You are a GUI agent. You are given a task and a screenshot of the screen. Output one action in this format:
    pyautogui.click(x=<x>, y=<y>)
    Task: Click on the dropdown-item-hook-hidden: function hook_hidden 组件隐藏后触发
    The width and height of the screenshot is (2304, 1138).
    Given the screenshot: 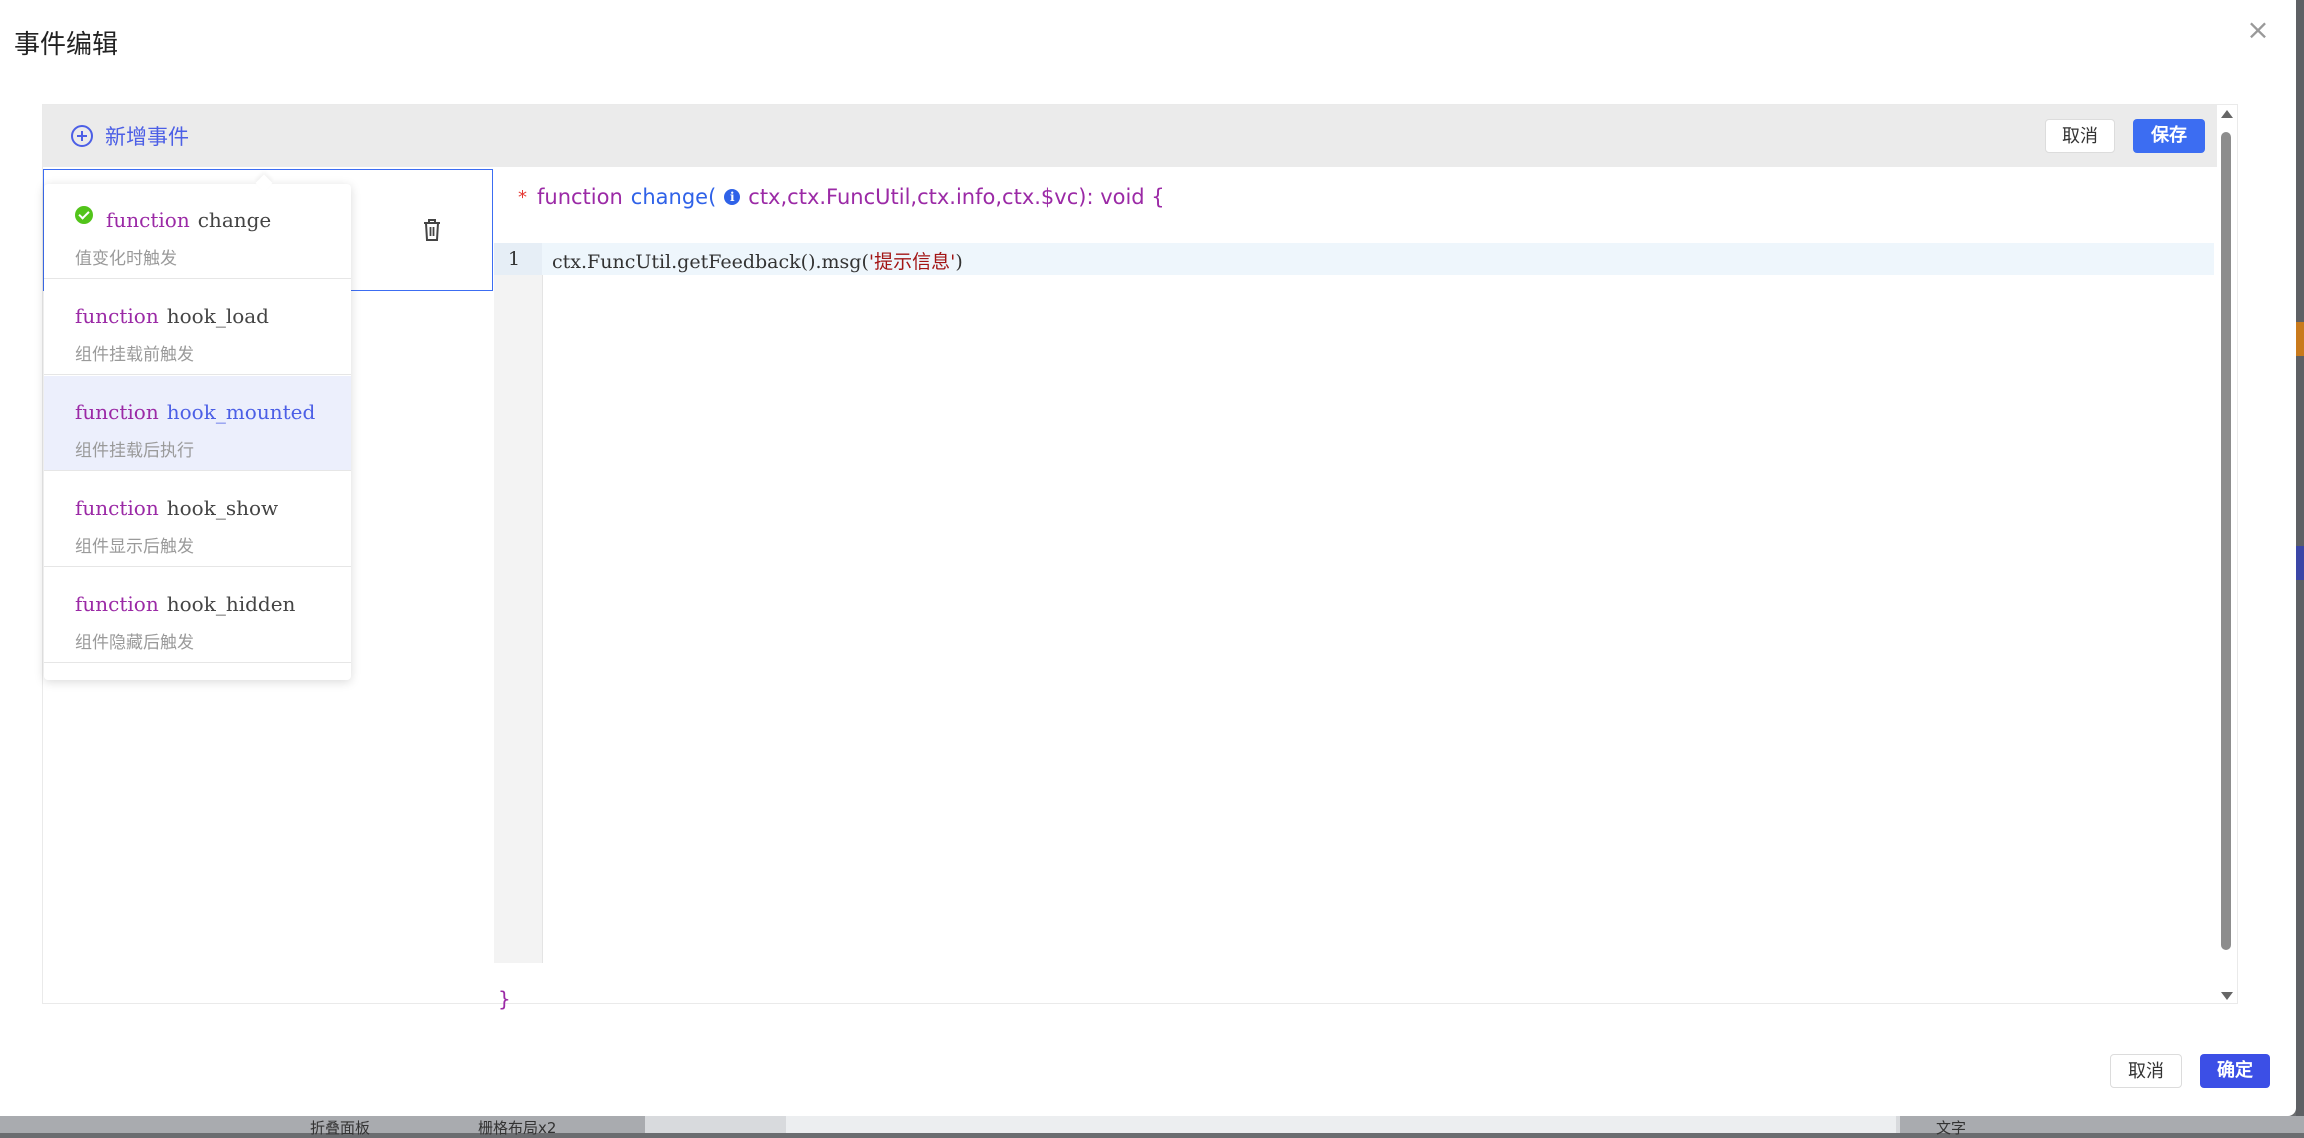 What is the action you would take?
    pyautogui.click(x=197, y=615)
    